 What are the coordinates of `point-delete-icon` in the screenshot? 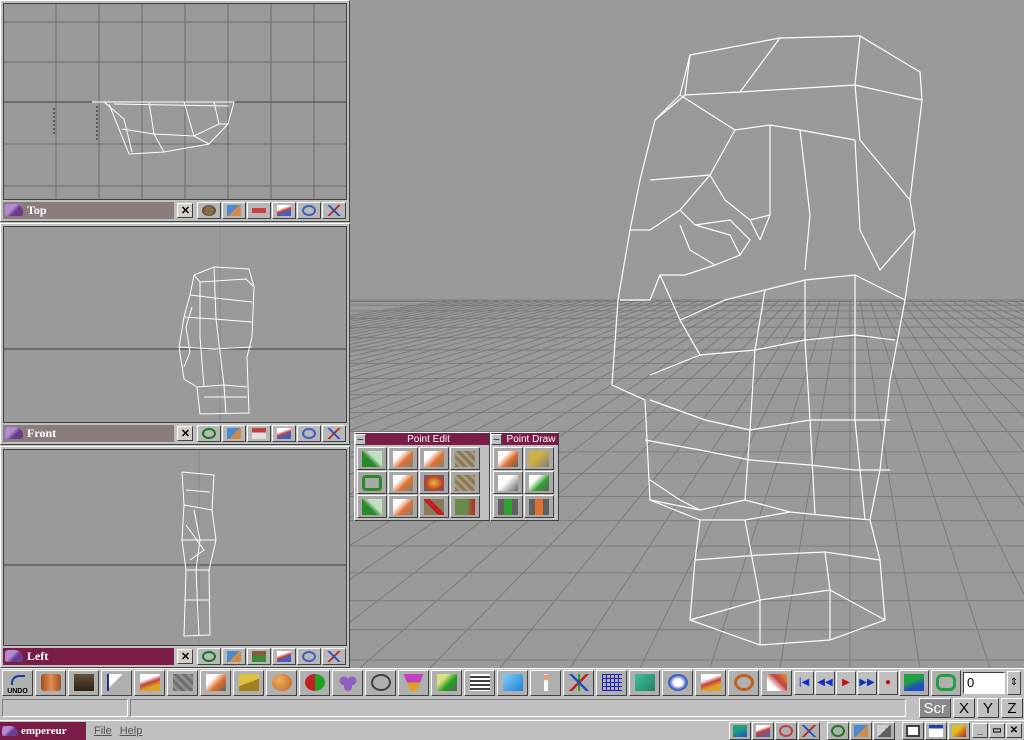 It's located at (434, 506).